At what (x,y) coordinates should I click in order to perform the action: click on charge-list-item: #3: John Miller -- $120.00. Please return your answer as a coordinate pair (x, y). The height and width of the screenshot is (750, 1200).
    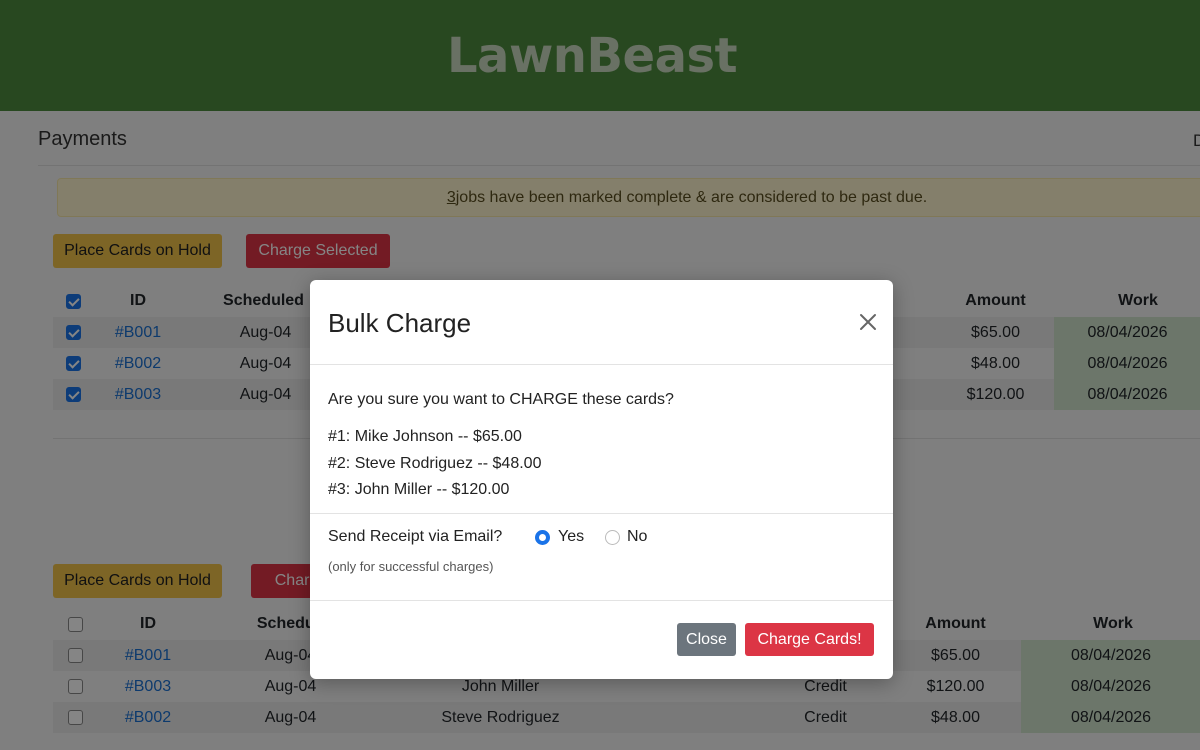
    Looking at the image, I should click on (419, 489).